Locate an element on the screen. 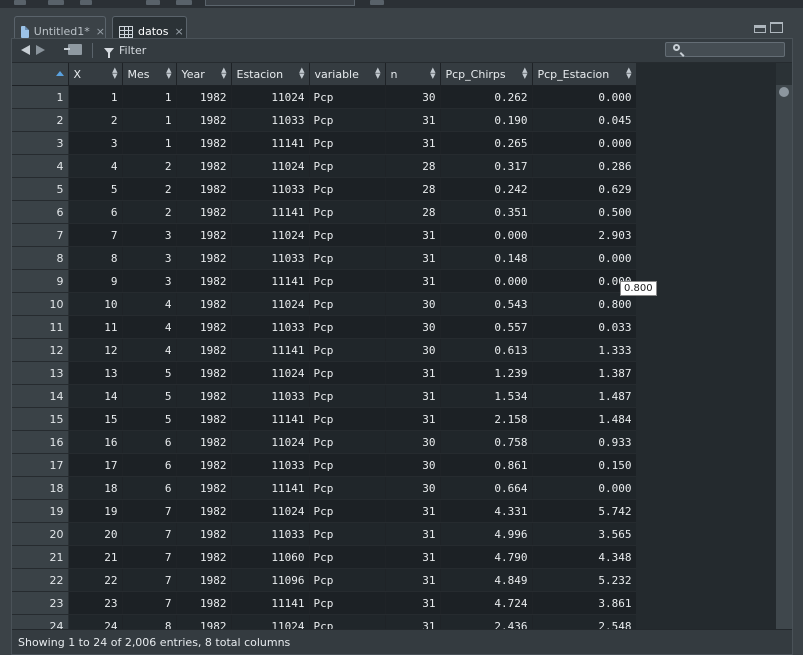  table-row: 13 13 5 1982 11024 Pcp 31 1.239 1.387 is located at coordinates (324, 373).